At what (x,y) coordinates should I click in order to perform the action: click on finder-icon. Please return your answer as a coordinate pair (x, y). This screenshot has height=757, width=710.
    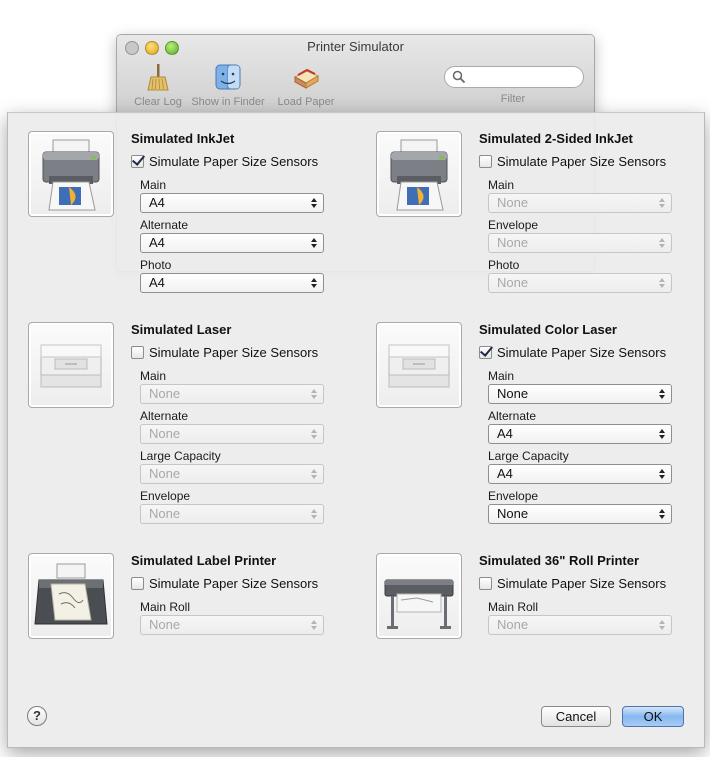
    Looking at the image, I should click on (228, 77).